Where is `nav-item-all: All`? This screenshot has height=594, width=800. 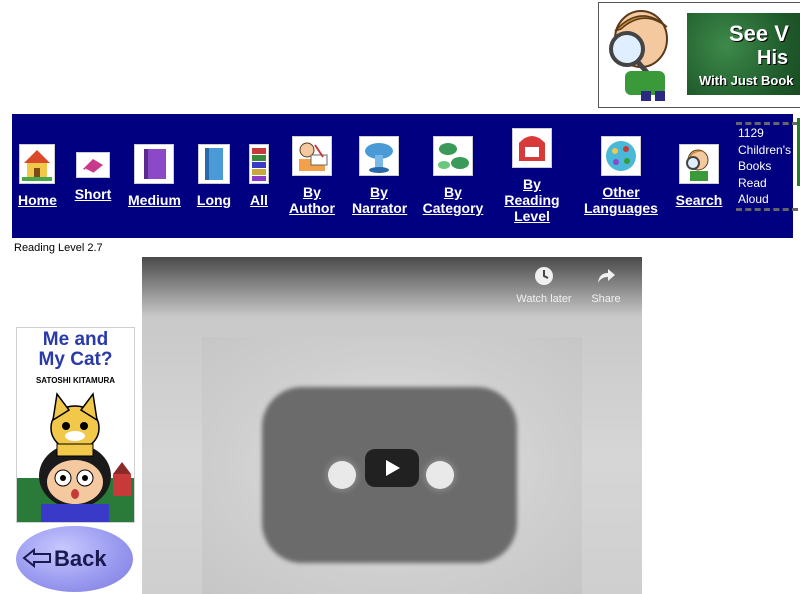
nav-item-all: All is located at coordinates (259, 176).